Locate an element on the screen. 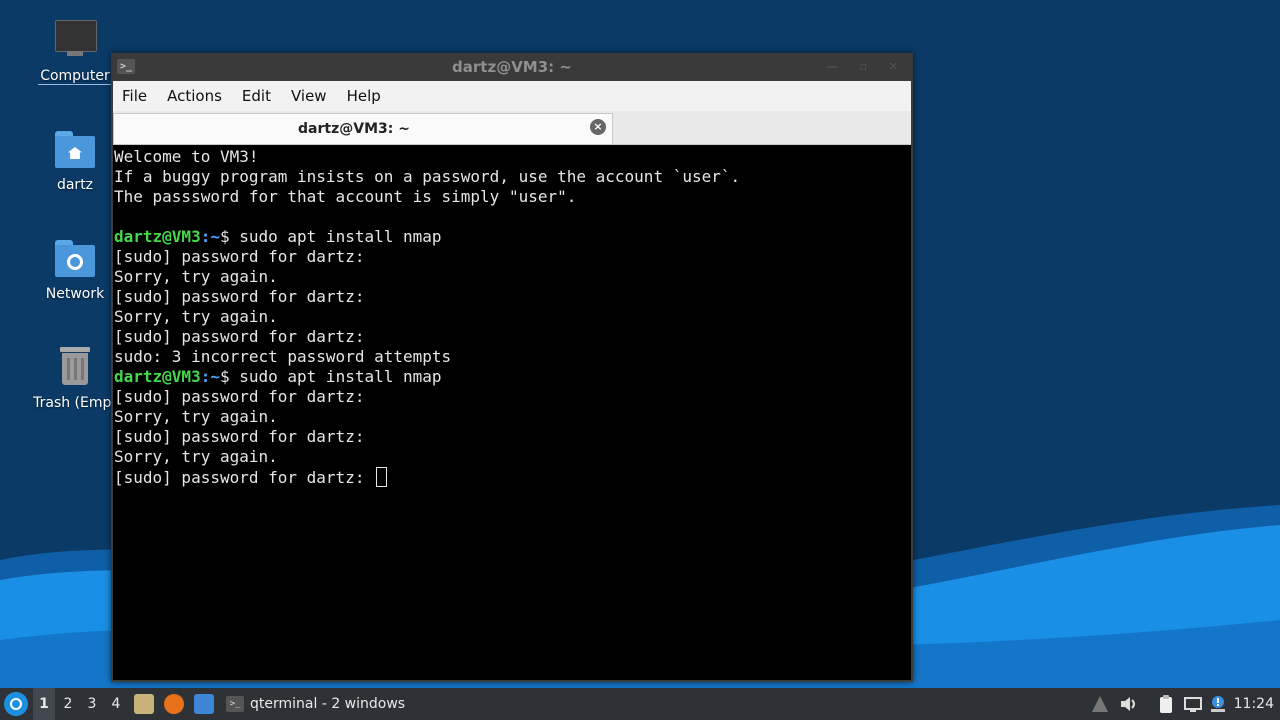 The width and height of the screenshot is (1280, 720). window-title: dartz@VM3: ~ is located at coordinates (512, 67).